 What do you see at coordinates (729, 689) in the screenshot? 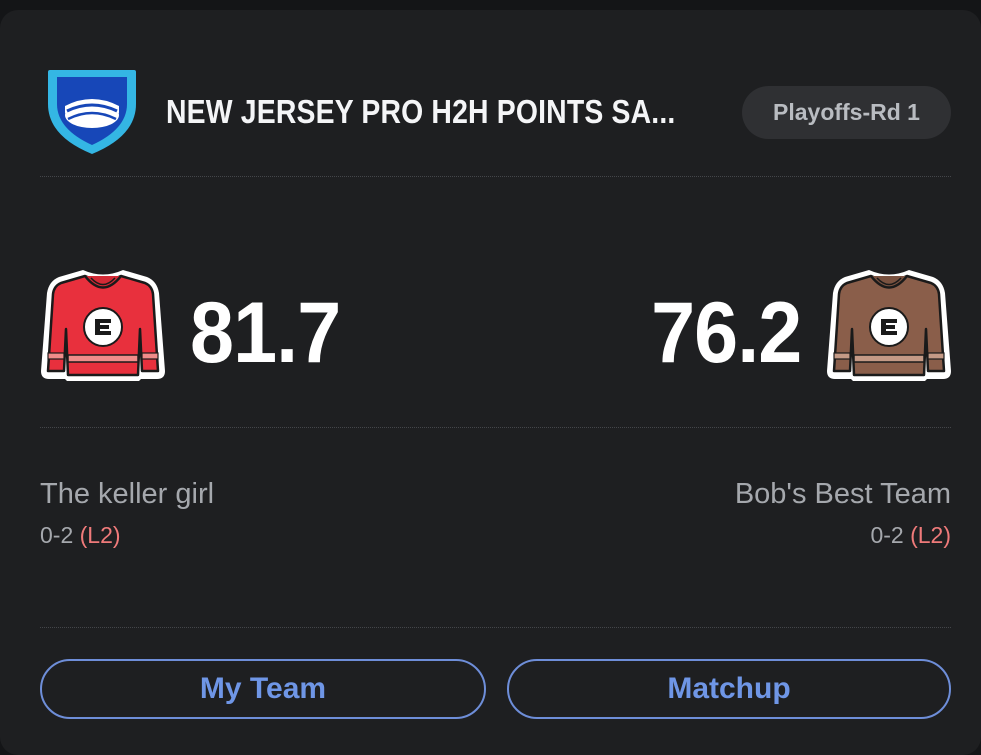
I see `matchup-button: Matchup` at bounding box center [729, 689].